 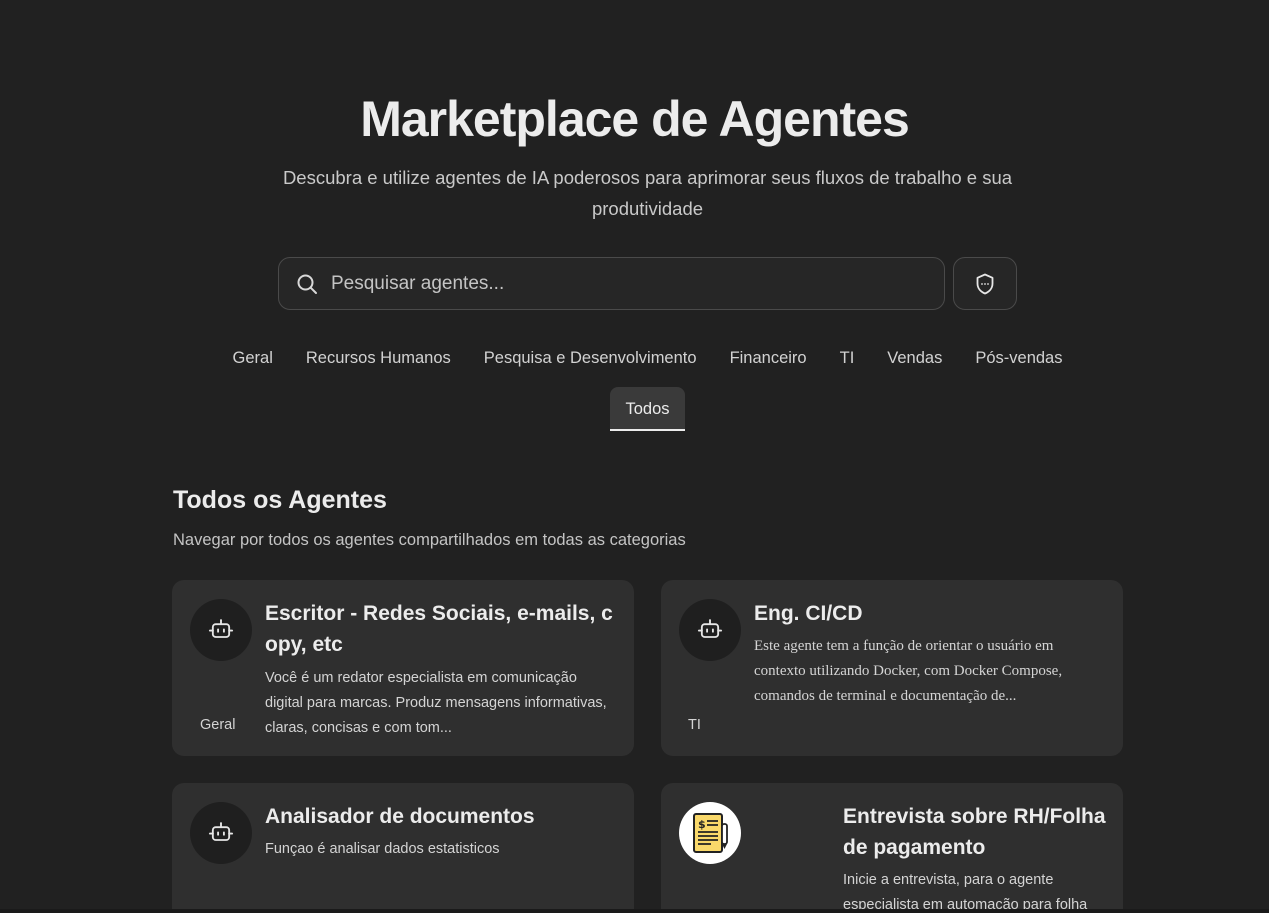 I want to click on shield-button, so click(x=985, y=283).